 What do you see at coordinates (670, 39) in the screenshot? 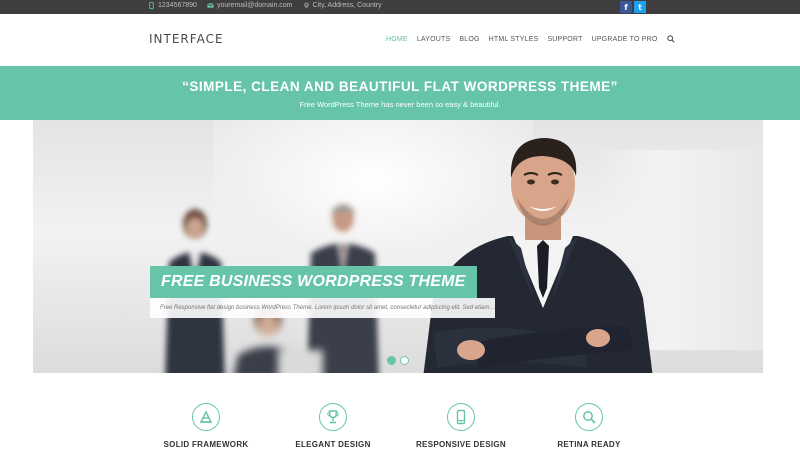
I see `search-icon` at bounding box center [670, 39].